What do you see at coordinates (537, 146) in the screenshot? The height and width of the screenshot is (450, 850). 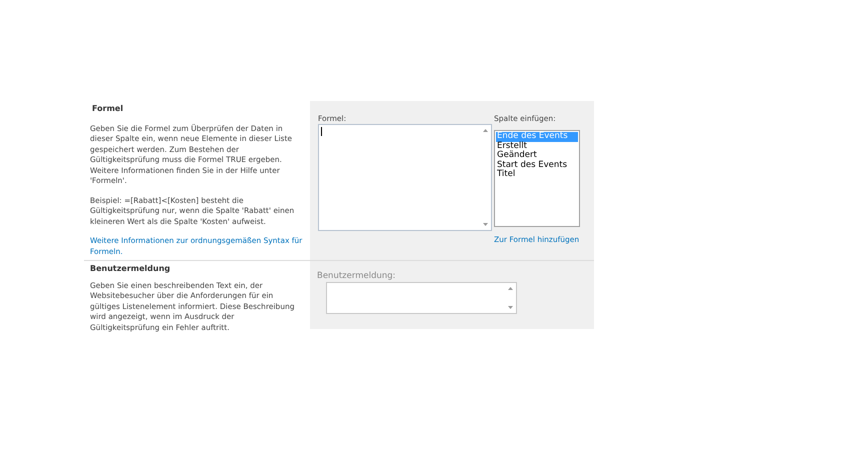 I see `column-option: Erstellt` at bounding box center [537, 146].